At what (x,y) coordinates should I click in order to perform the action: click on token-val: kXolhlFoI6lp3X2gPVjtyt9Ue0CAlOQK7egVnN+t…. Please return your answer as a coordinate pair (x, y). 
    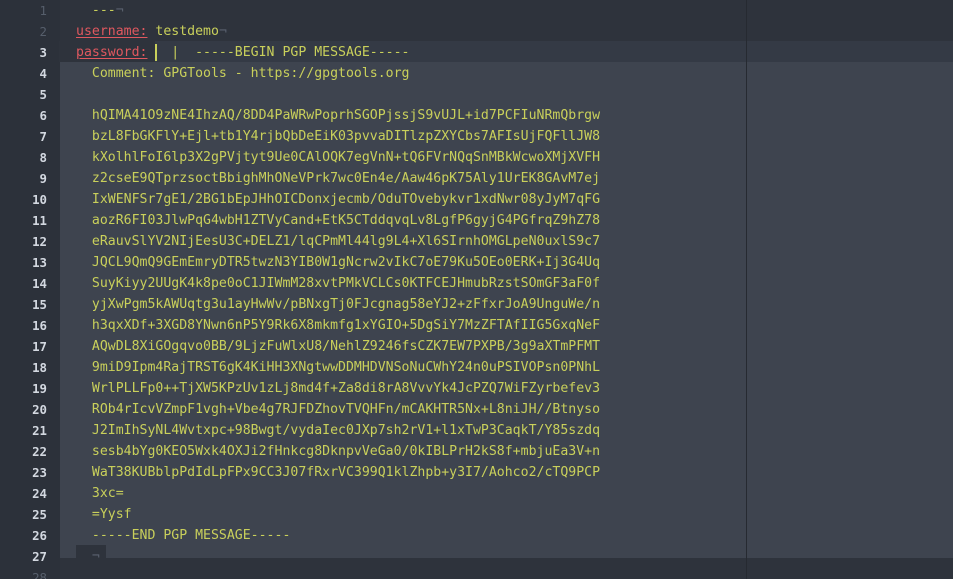
    Looking at the image, I should click on (346, 157).